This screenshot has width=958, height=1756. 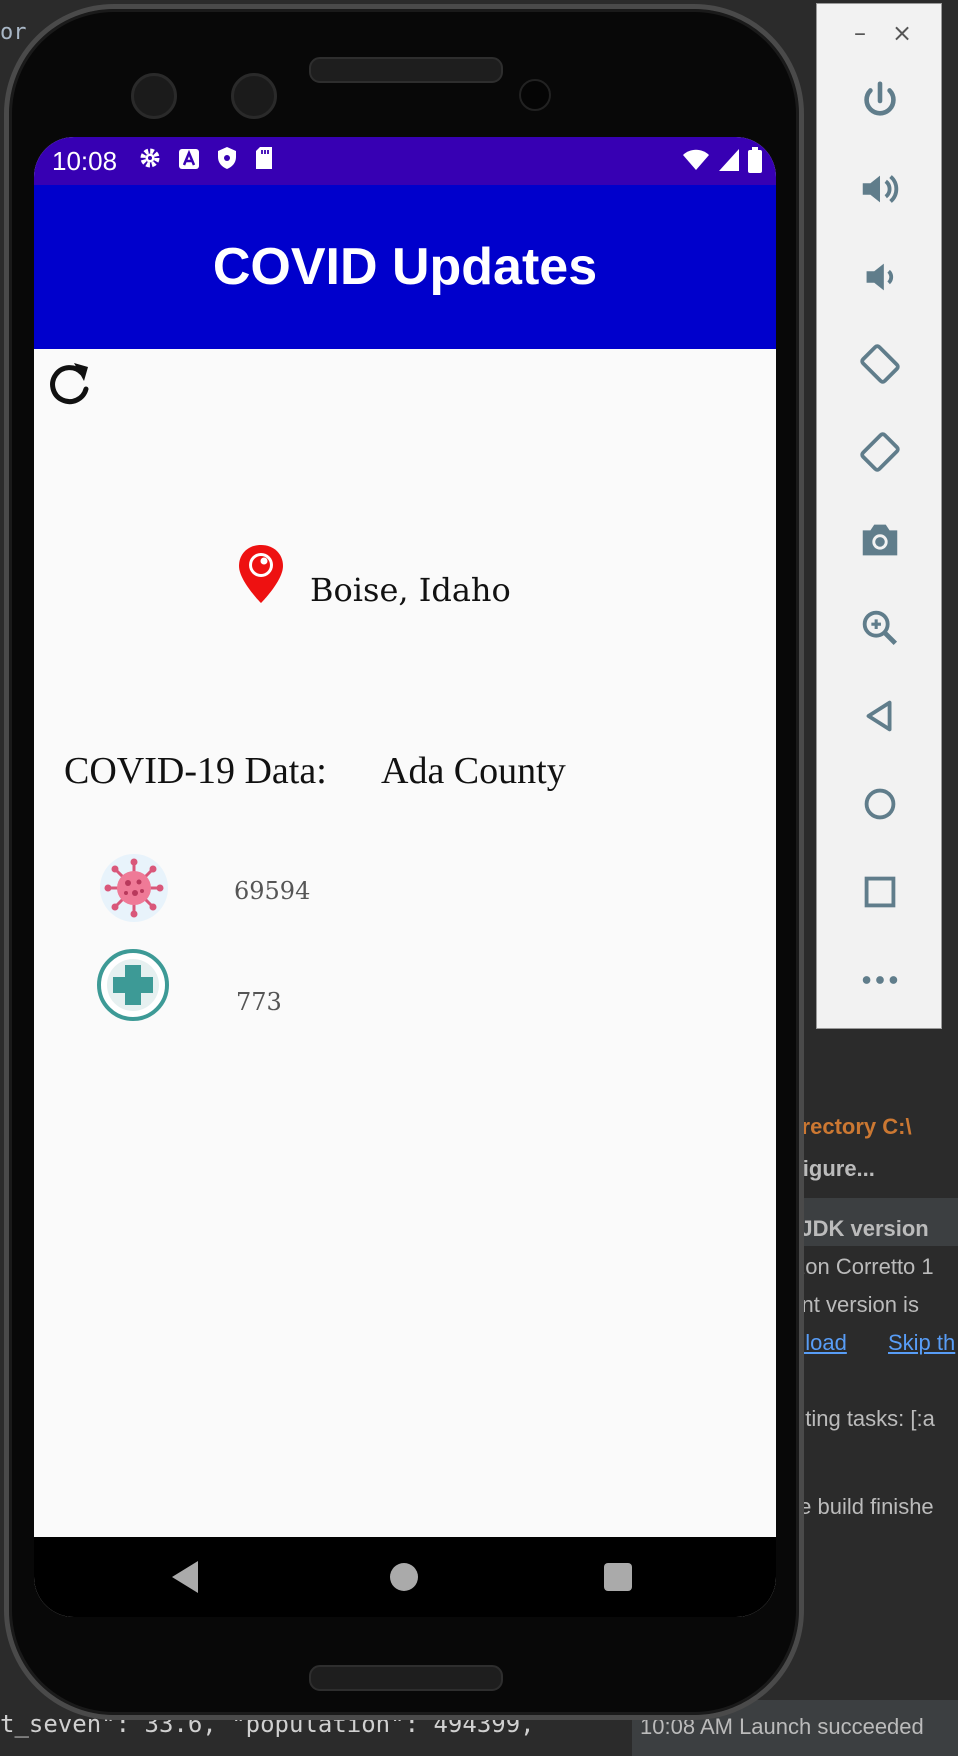 I want to click on app-bar: COVID Updates, so click(x=405, y=267).